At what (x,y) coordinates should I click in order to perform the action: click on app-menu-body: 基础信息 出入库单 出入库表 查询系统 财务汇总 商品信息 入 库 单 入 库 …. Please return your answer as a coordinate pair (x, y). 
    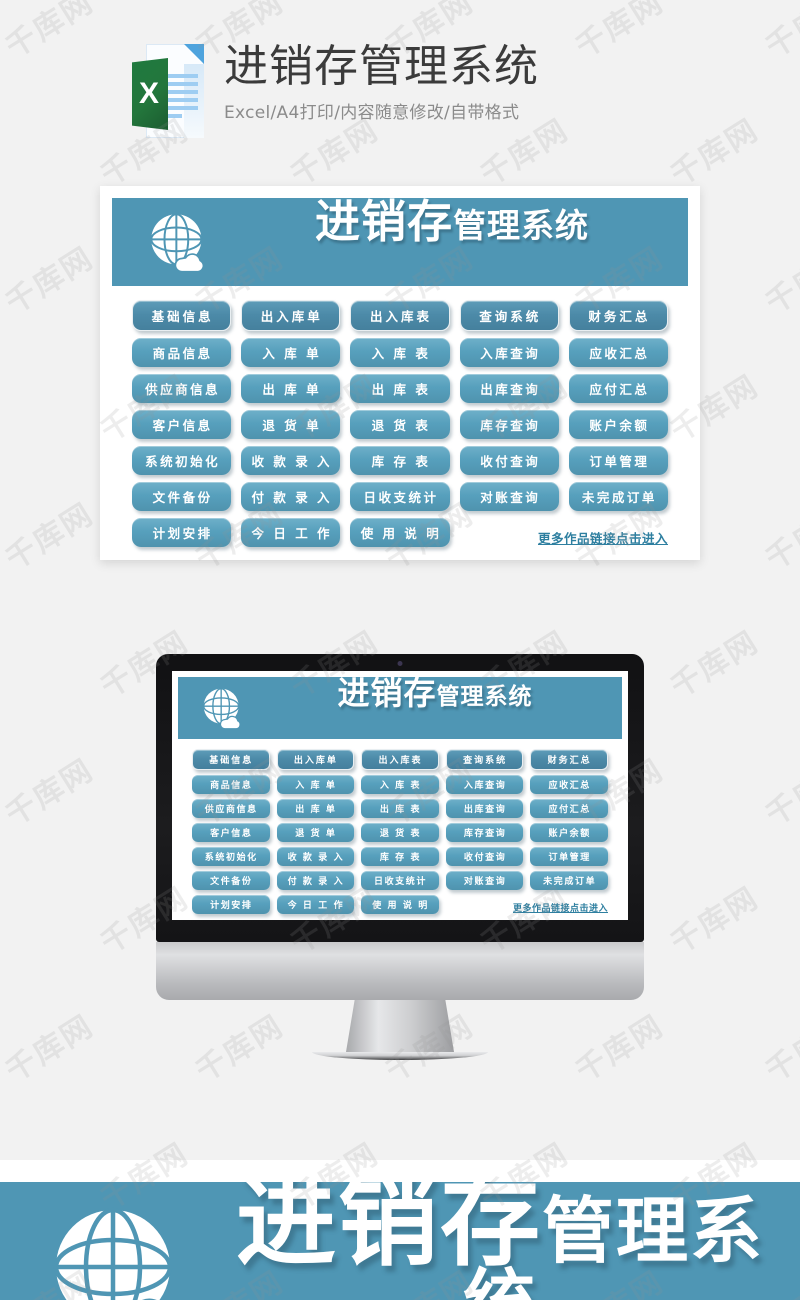
    Looking at the image, I should click on (400, 420).